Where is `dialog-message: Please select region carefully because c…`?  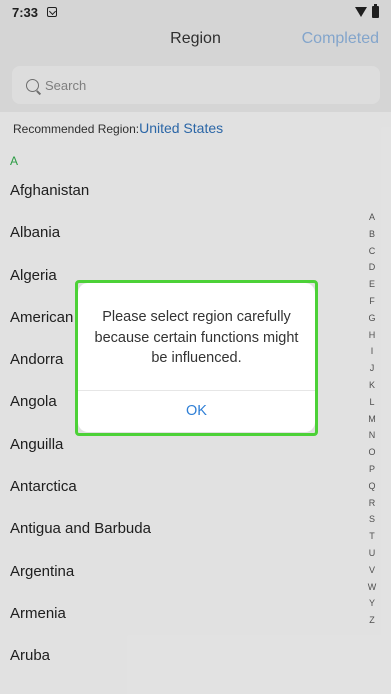 dialog-message: Please select region carefully because c… is located at coordinates (196, 337).